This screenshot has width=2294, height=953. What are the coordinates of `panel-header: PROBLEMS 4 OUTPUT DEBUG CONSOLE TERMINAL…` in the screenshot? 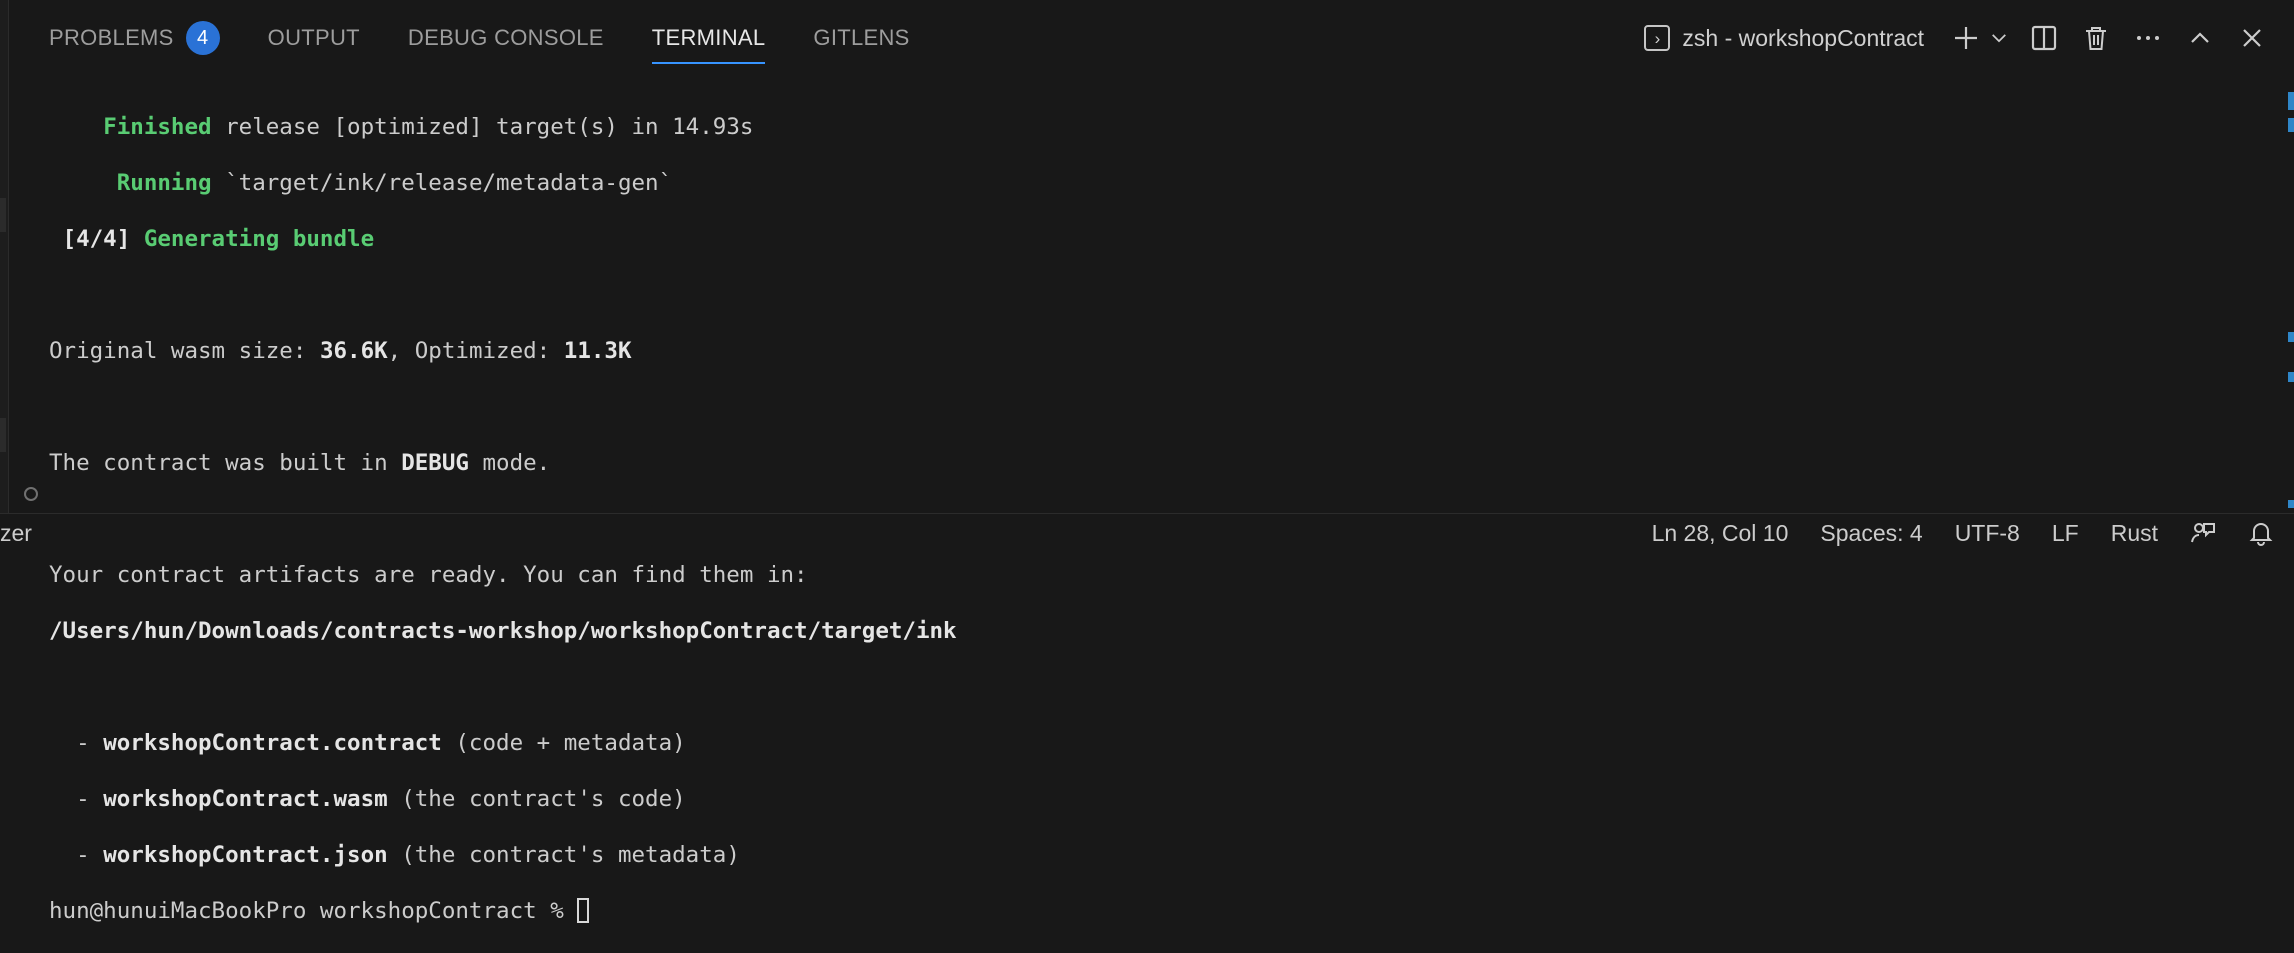 It's located at (1151, 38).